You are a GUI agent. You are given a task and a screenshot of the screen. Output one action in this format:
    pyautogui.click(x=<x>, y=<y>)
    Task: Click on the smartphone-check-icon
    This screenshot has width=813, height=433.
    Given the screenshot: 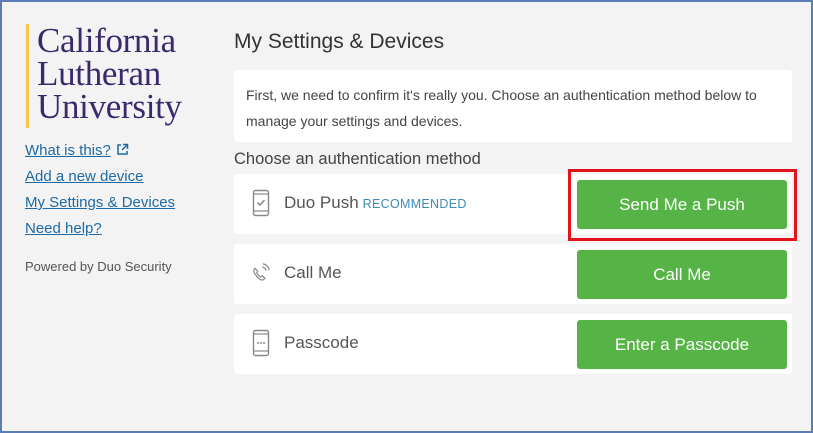 What is the action you would take?
    pyautogui.click(x=261, y=203)
    